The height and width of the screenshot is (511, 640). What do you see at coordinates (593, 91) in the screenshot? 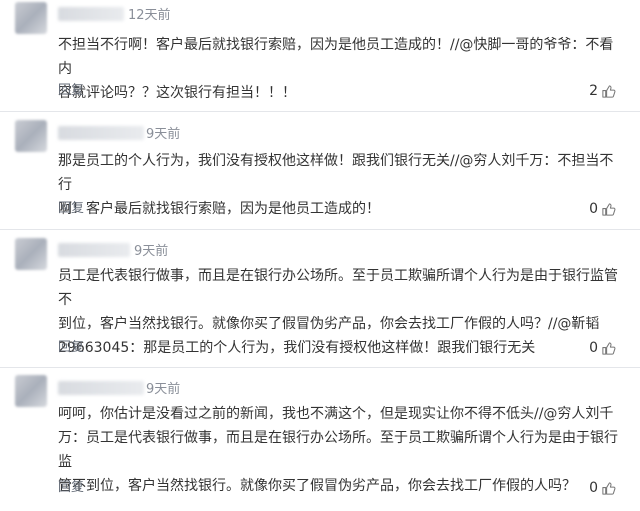
I see `like-count: 2` at bounding box center [593, 91].